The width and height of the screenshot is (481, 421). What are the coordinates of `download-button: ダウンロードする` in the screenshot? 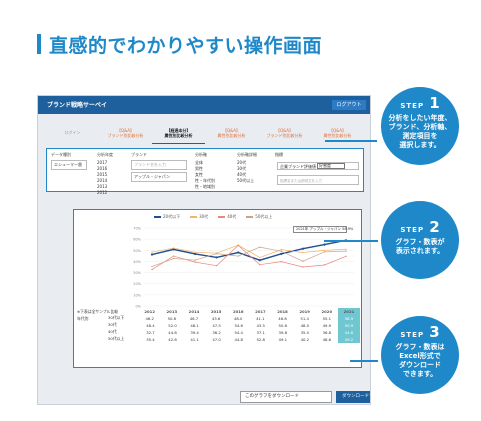 It's located at (353, 397).